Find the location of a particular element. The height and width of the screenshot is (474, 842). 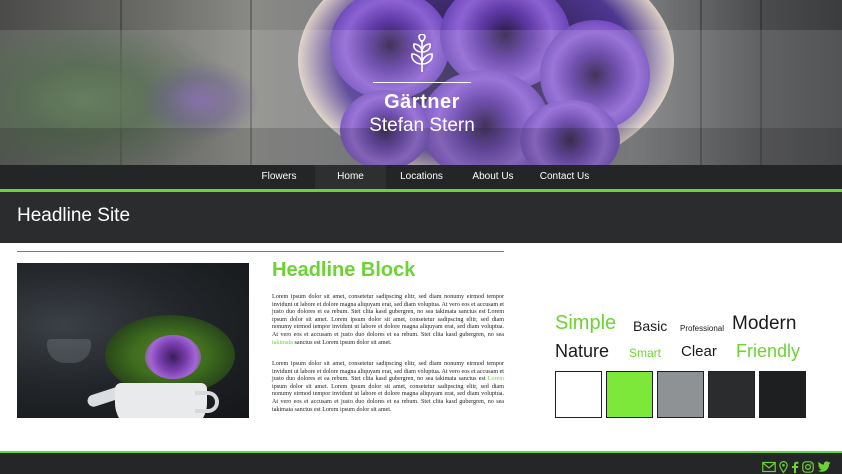

twitter-icon is located at coordinates (824, 465).